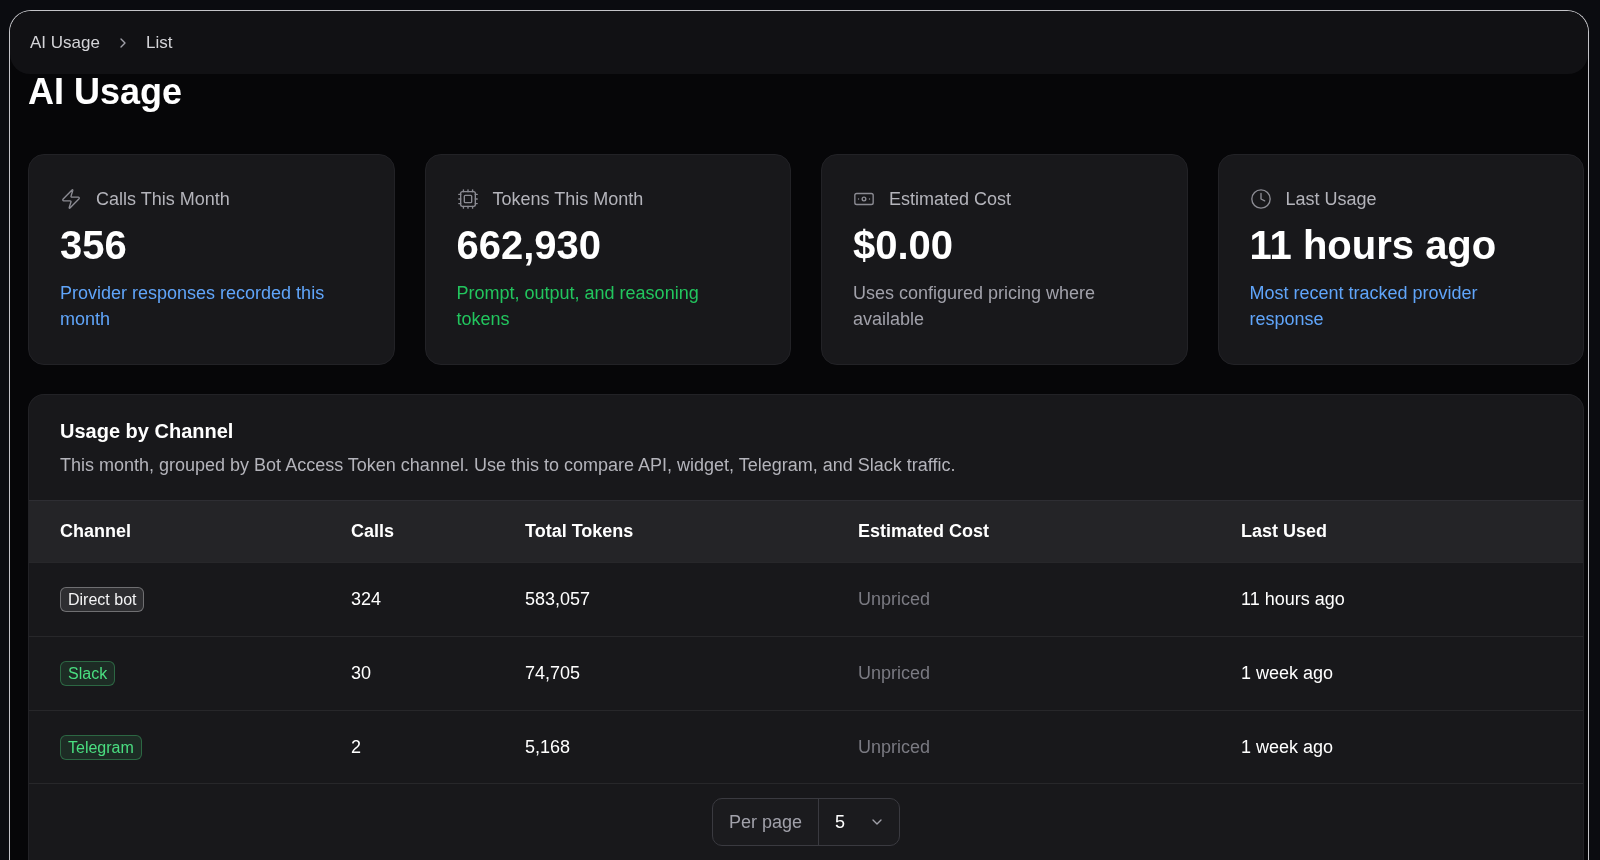 The height and width of the screenshot is (860, 1600). What do you see at coordinates (975, 306) in the screenshot?
I see `stat-description: Uses configured pricing where available` at bounding box center [975, 306].